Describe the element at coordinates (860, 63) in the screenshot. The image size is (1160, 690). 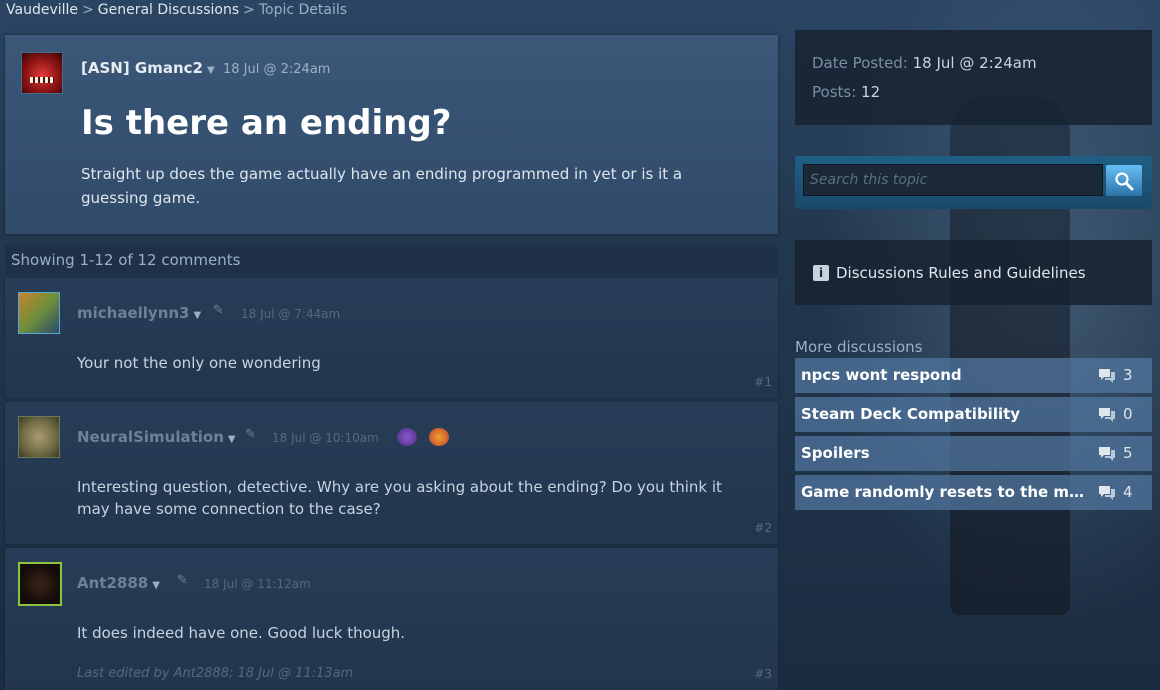
I see `date-posted-label: Date Posted:` at that location.